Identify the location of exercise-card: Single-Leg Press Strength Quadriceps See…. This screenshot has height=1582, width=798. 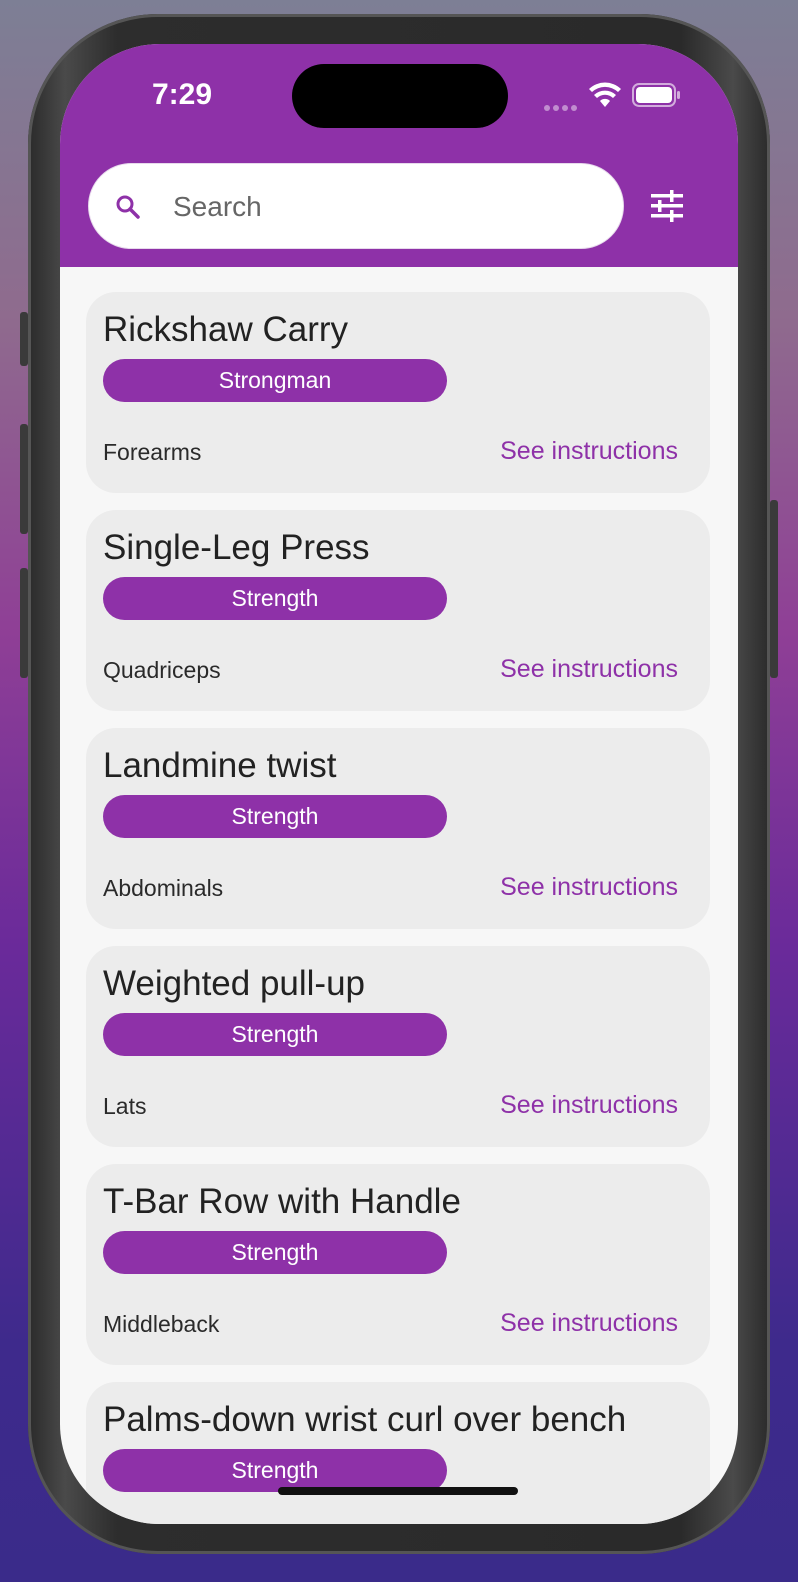
(398, 610).